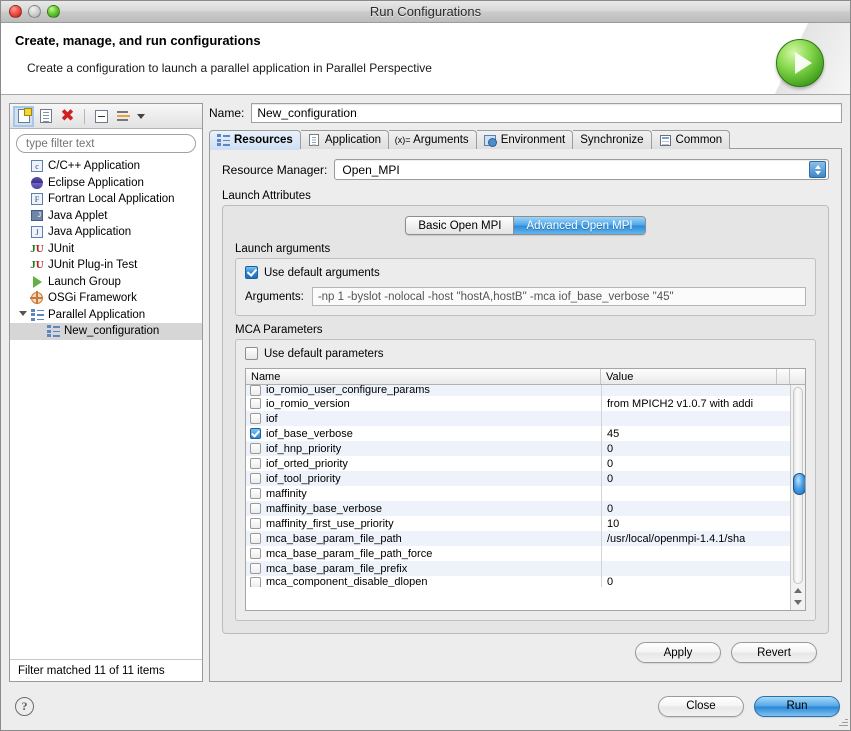 This screenshot has height=731, width=851. Describe the element at coordinates (274, 296) in the screenshot. I see `arguments-label: Arguments:` at that location.